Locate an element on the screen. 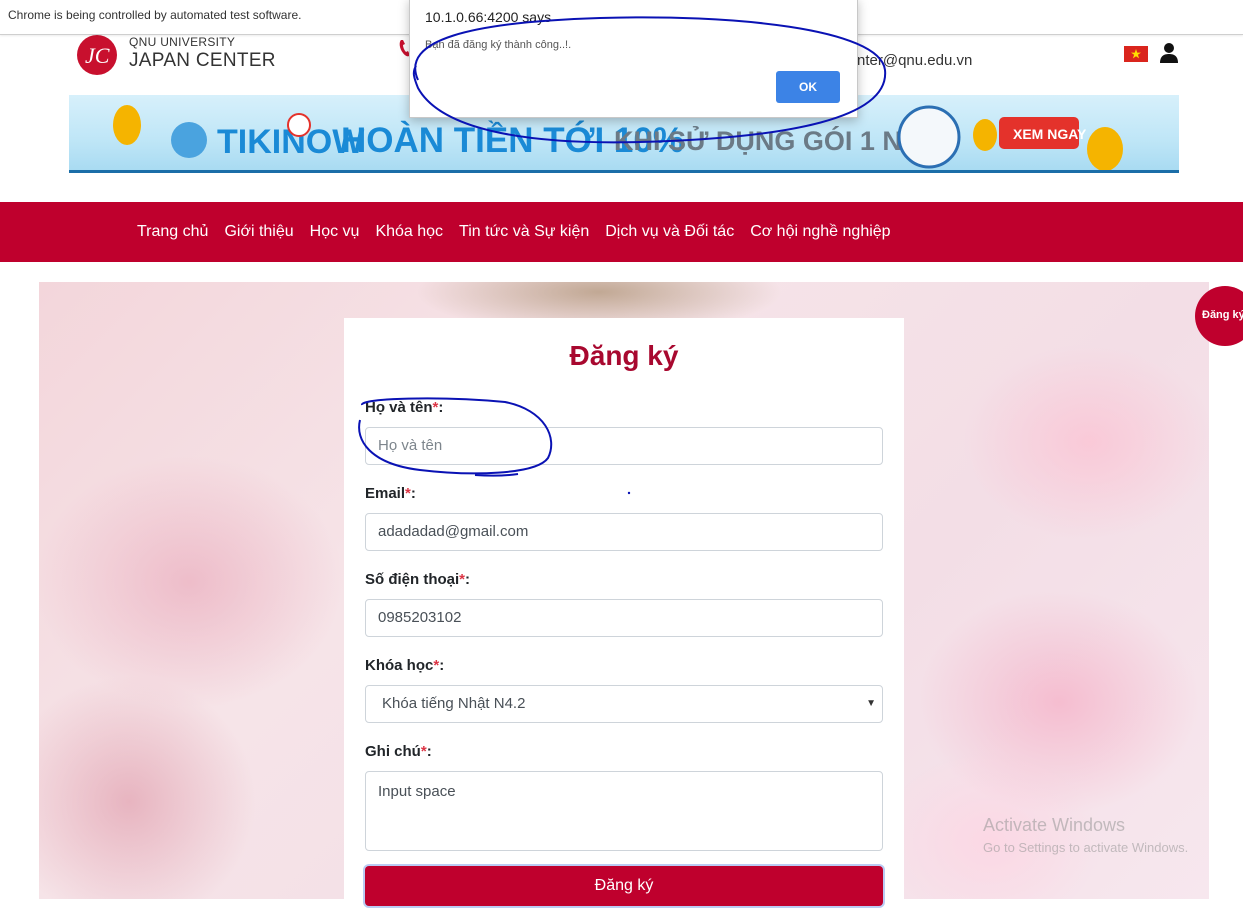  note-label: Ghi chú*: is located at coordinates (398, 751).